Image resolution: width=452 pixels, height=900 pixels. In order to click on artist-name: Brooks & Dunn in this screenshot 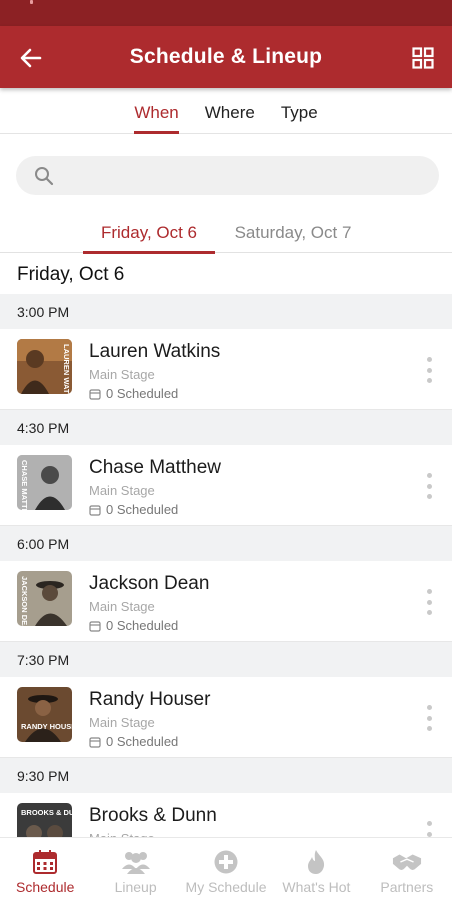, I will do `click(153, 815)`.